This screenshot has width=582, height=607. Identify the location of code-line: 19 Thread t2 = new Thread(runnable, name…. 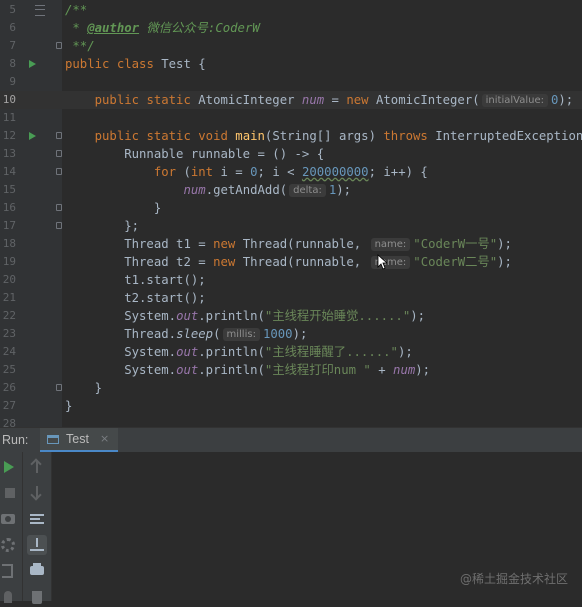
(291, 262).